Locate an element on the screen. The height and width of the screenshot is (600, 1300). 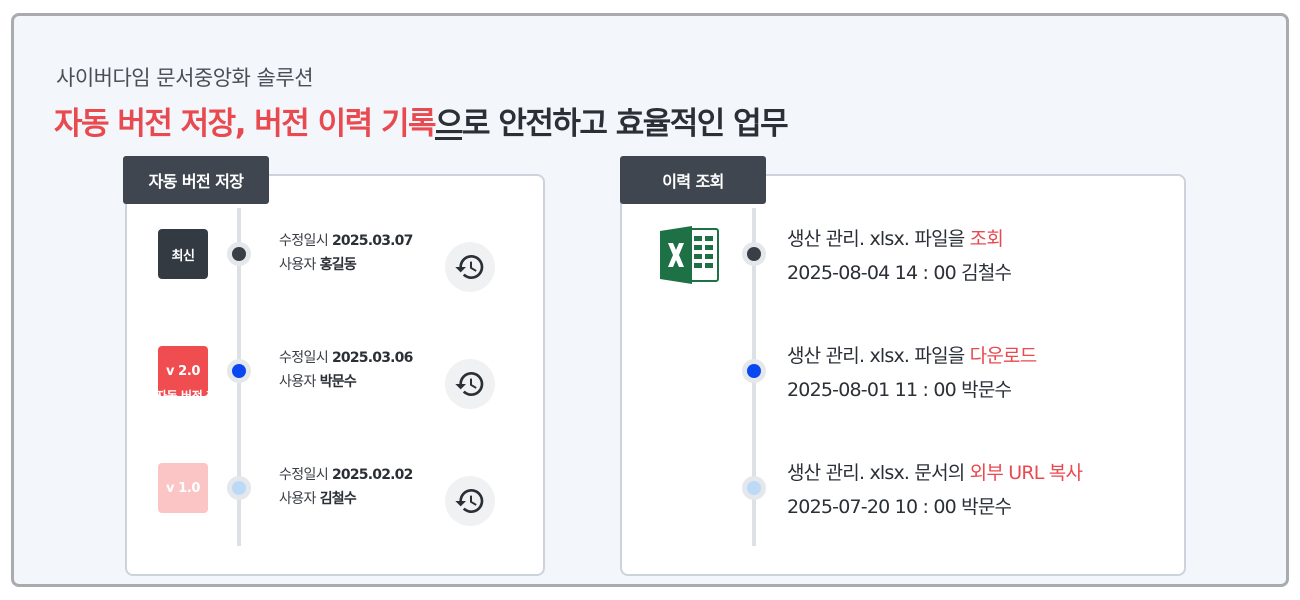
page-subtitle: 사이버다임 문서중앙화 솔루션 is located at coordinates (185, 78).